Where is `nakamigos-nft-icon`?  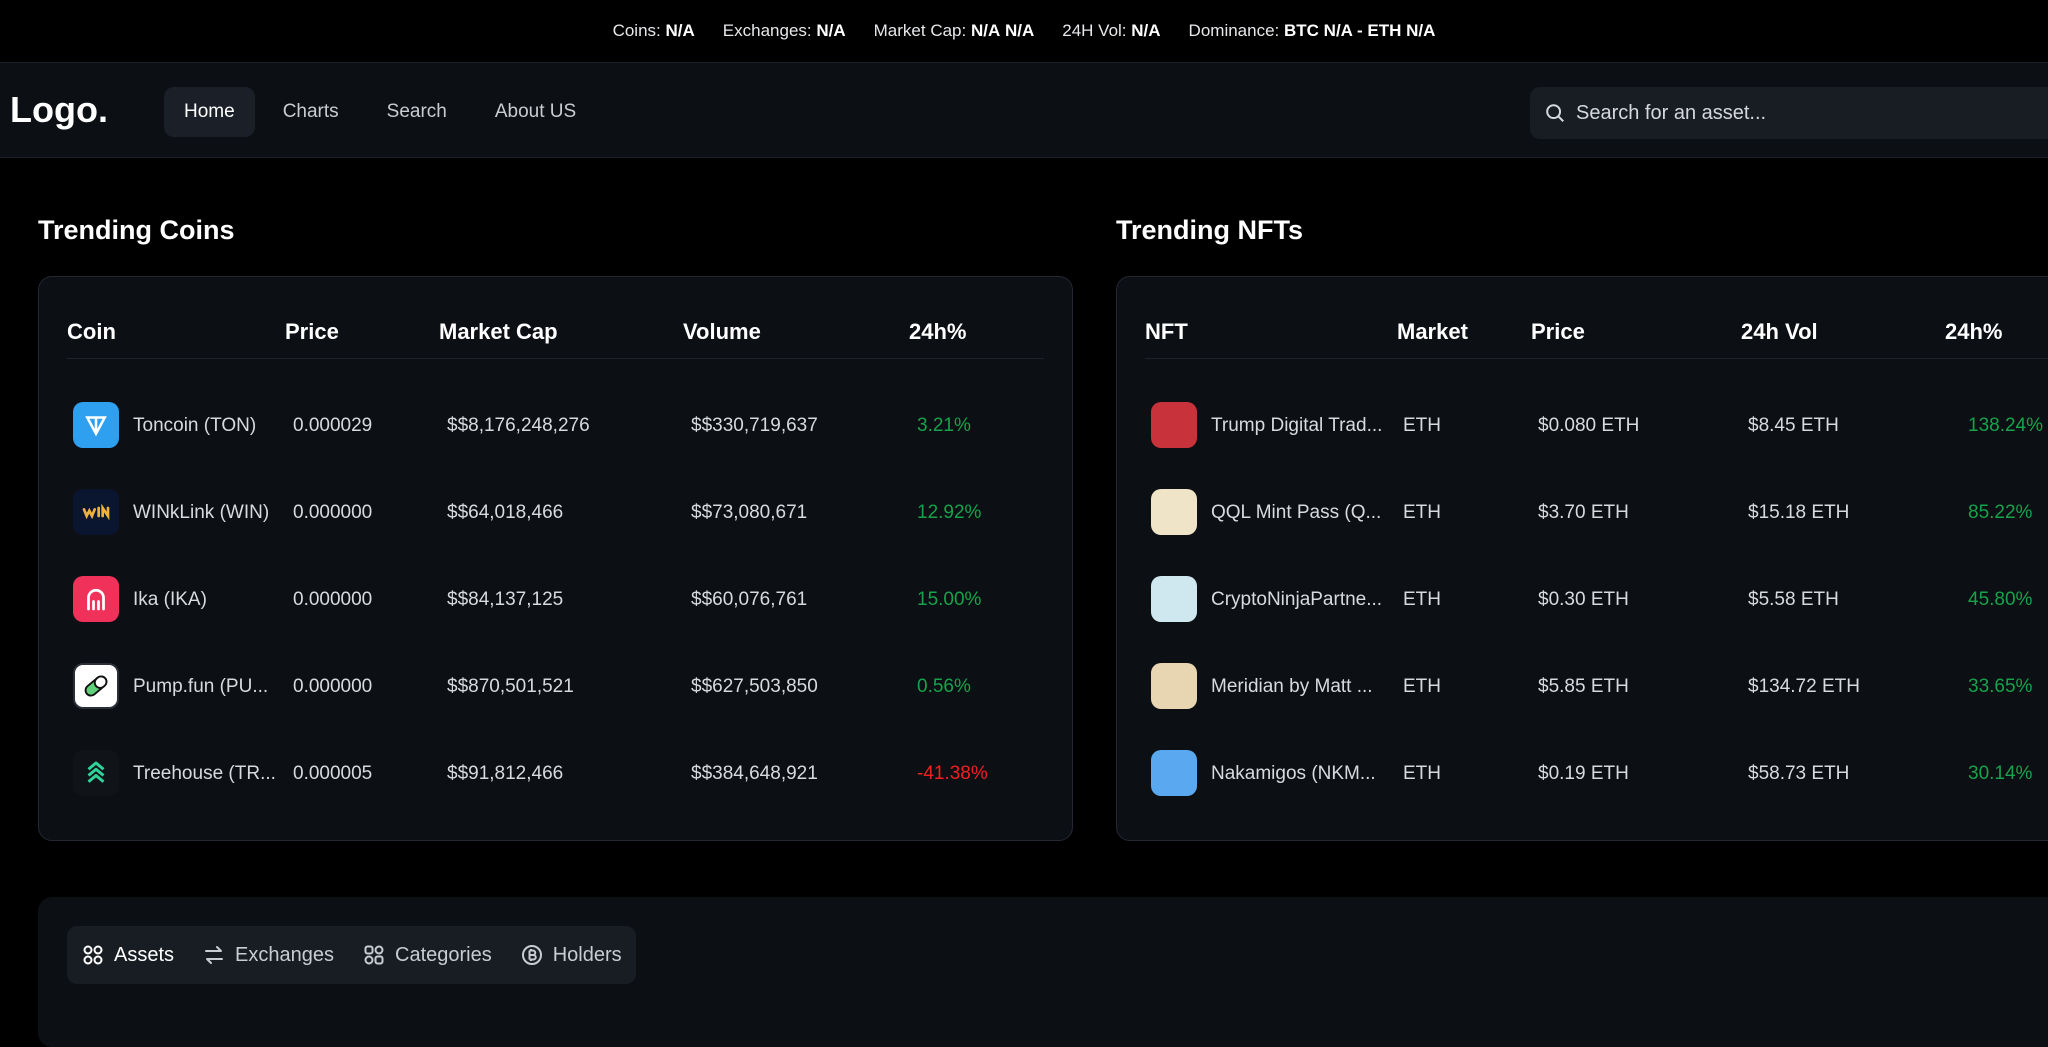
nakamigos-nft-icon is located at coordinates (1174, 773).